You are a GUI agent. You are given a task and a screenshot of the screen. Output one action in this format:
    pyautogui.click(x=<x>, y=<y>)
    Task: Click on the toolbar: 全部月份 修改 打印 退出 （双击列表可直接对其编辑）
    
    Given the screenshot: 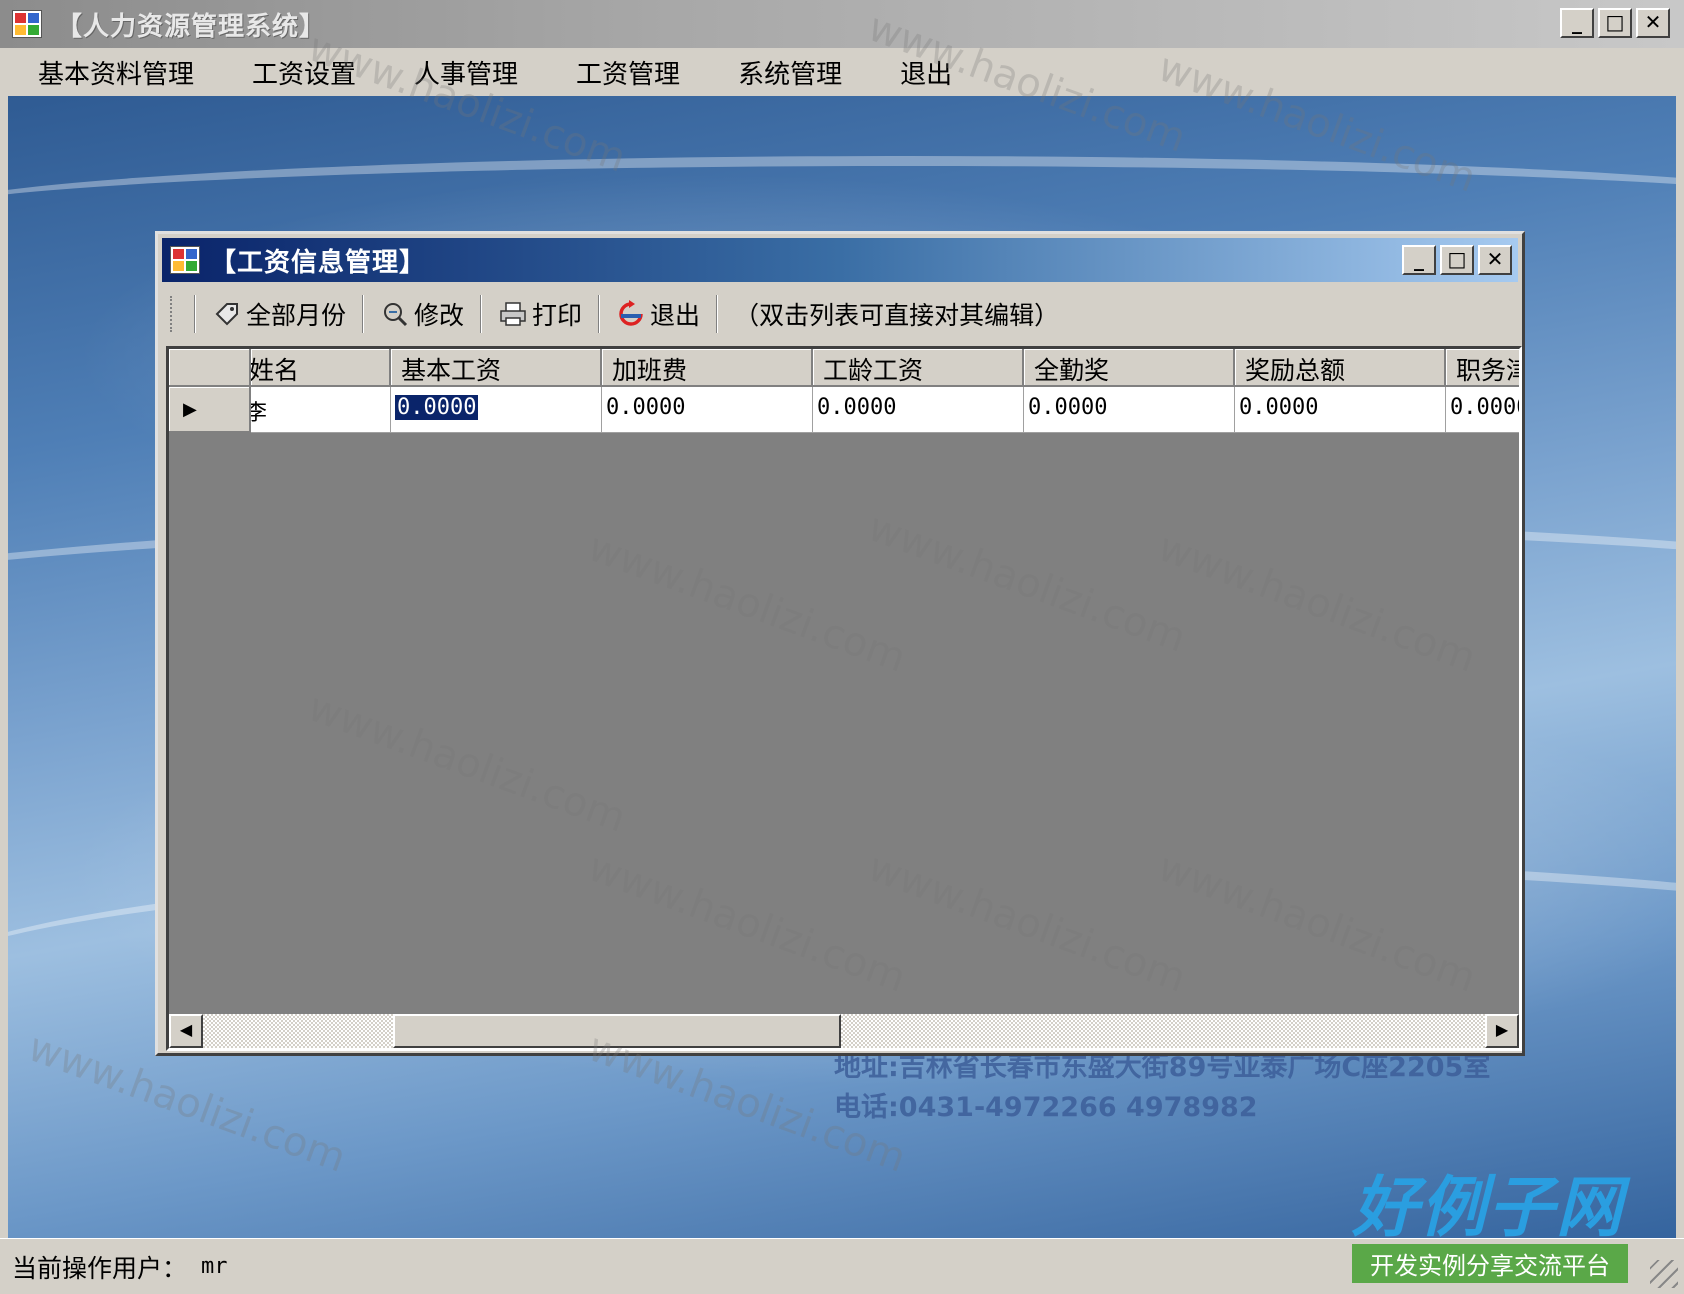 What is the action you would take?
    pyautogui.click(x=840, y=314)
    